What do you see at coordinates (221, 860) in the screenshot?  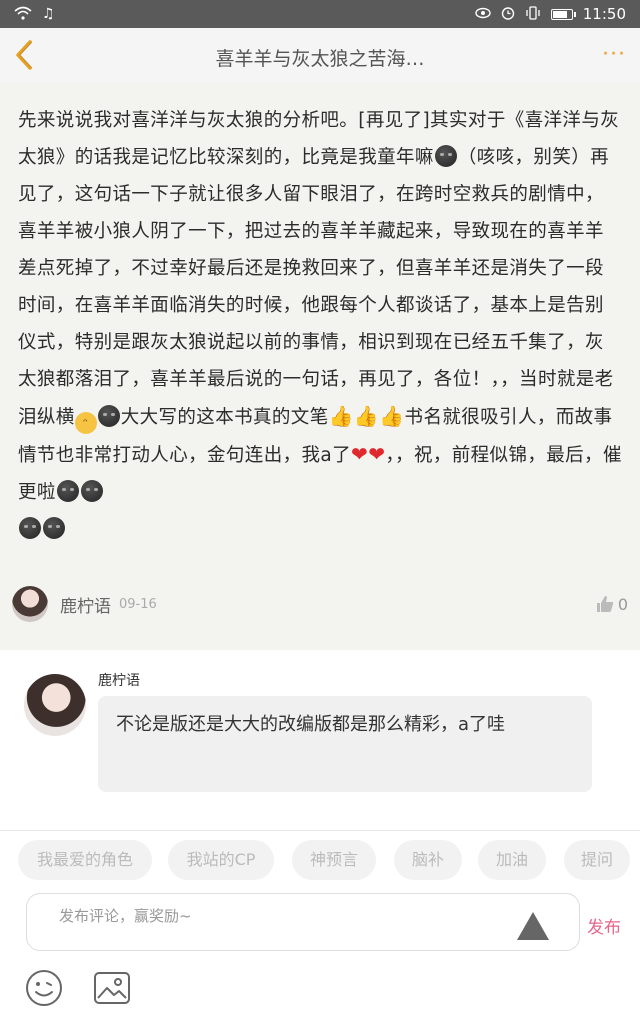 I see `tag-chip: 我站的CP` at bounding box center [221, 860].